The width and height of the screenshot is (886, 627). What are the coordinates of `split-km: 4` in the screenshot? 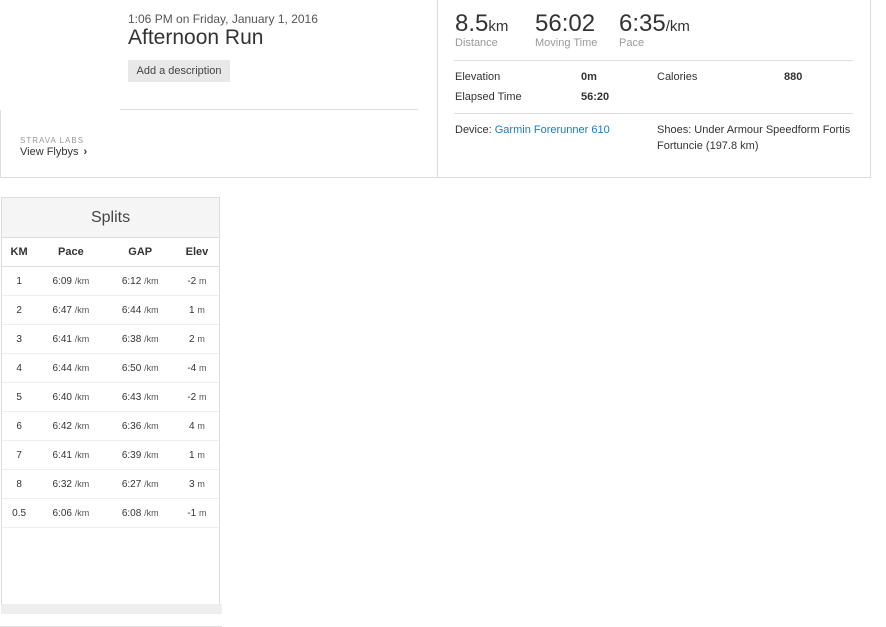 It's located at (19, 368).